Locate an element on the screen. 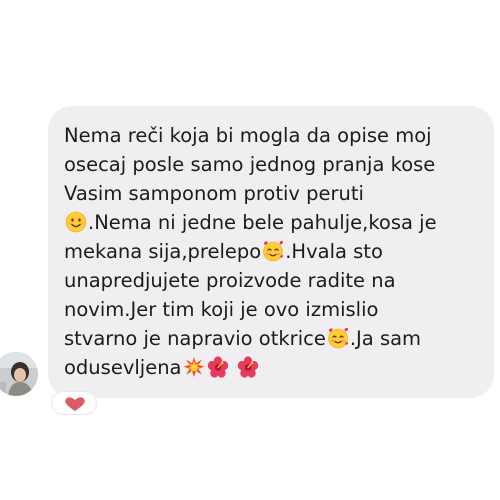 The image size is (500, 500). message-text-segment: osecaj posle samo jednog pranja kose is located at coordinates (250, 164).